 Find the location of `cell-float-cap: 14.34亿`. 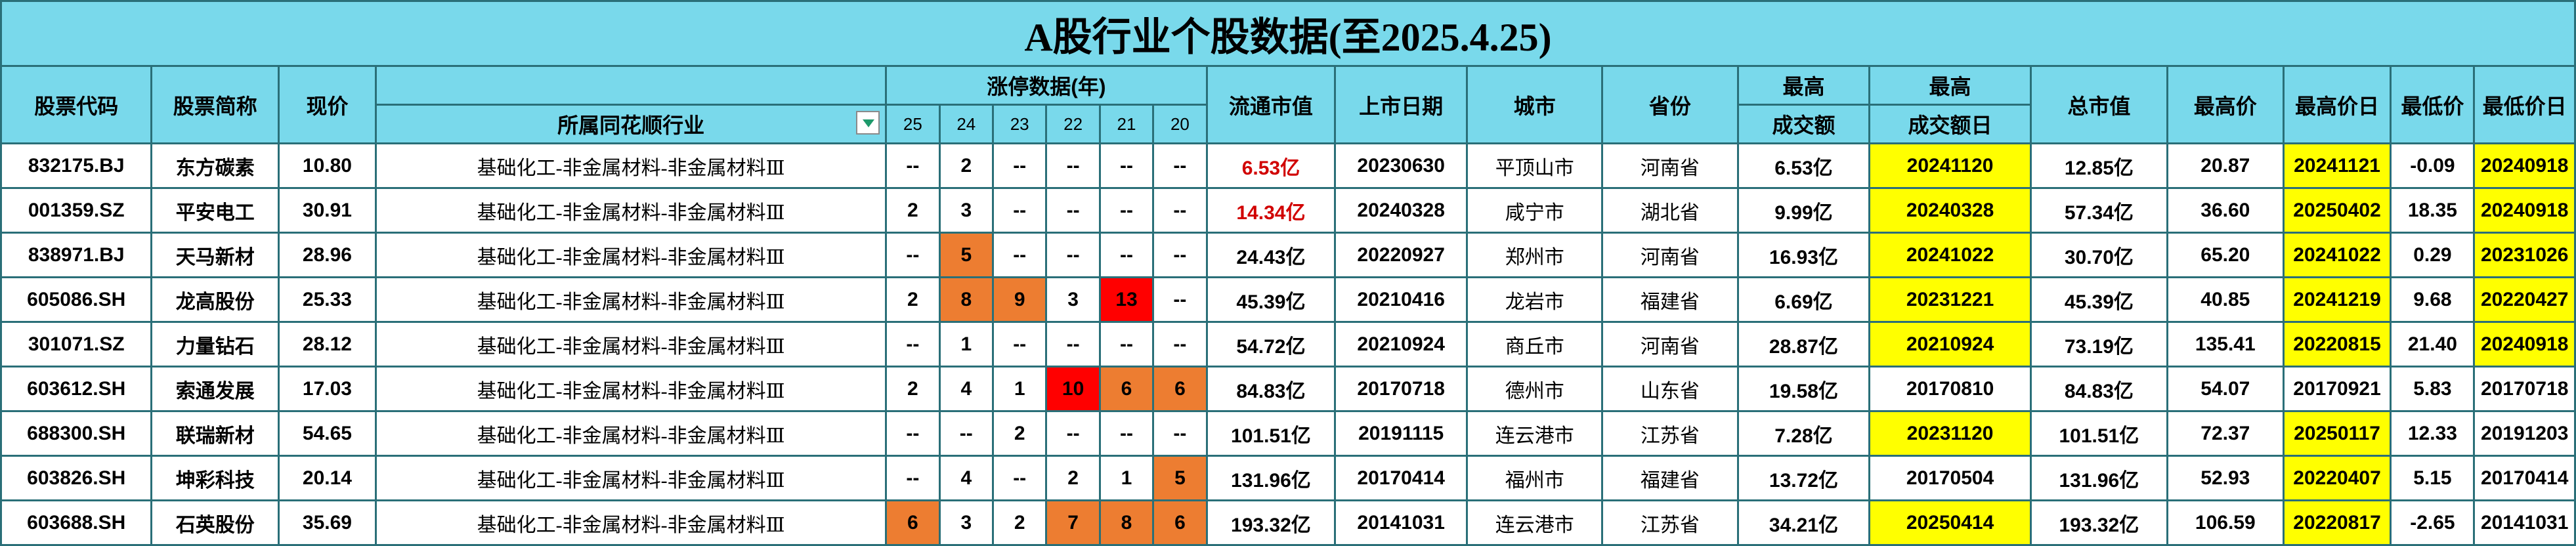

cell-float-cap: 14.34亿 is located at coordinates (1271, 210).